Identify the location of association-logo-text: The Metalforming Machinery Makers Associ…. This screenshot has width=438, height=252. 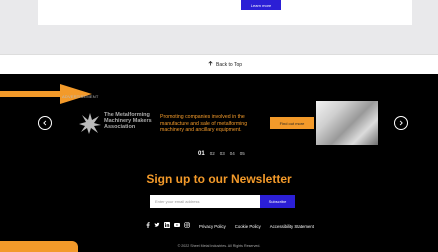
(132, 121).